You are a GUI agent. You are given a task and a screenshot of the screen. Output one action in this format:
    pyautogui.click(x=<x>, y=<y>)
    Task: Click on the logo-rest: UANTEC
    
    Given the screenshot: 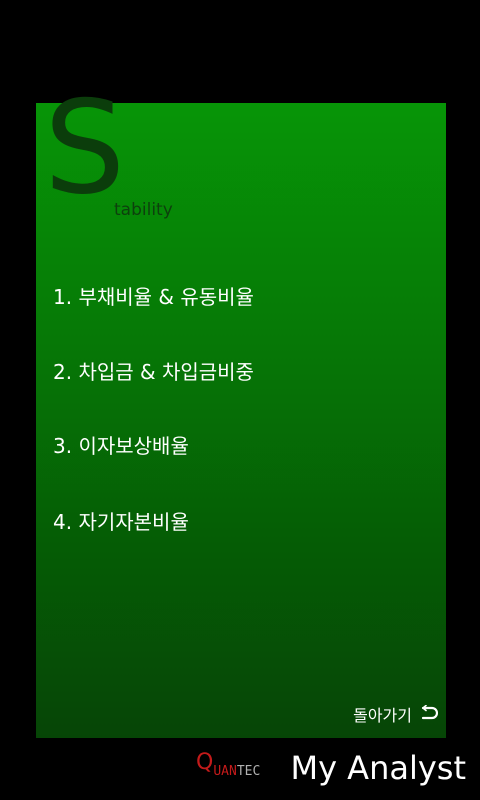 What is the action you would take?
    pyautogui.click(x=236, y=771)
    